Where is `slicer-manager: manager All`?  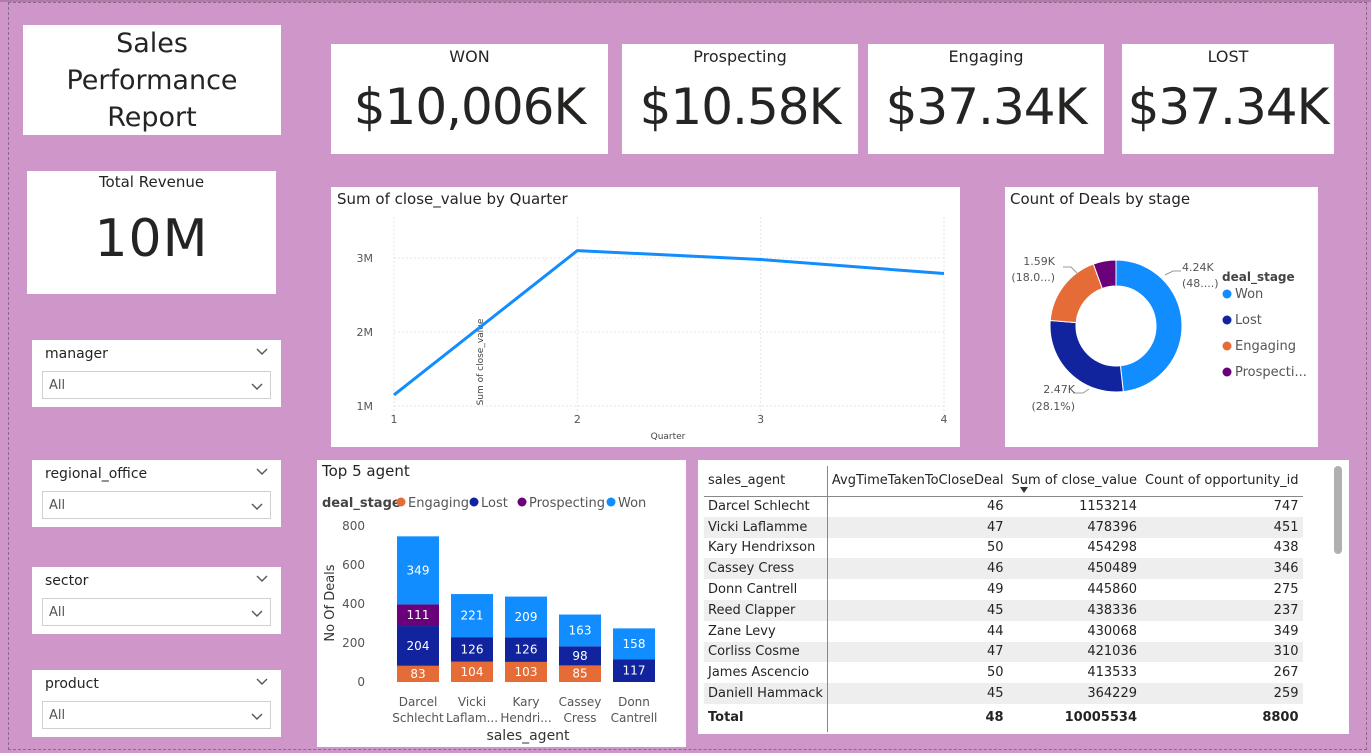 slicer-manager: manager All is located at coordinates (156, 373).